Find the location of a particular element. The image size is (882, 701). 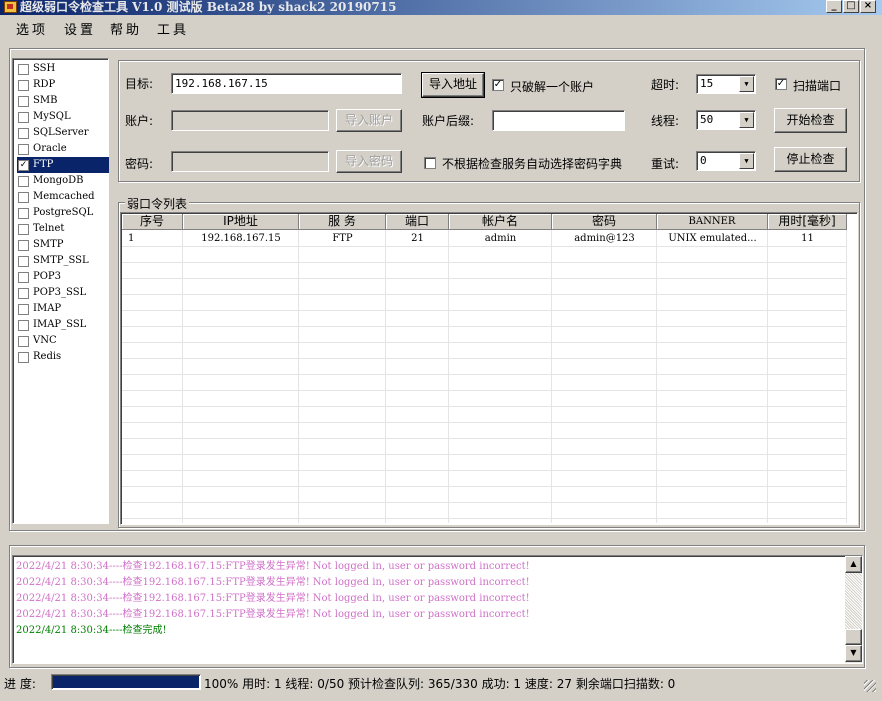

table-cell: FTP is located at coordinates (342, 239).